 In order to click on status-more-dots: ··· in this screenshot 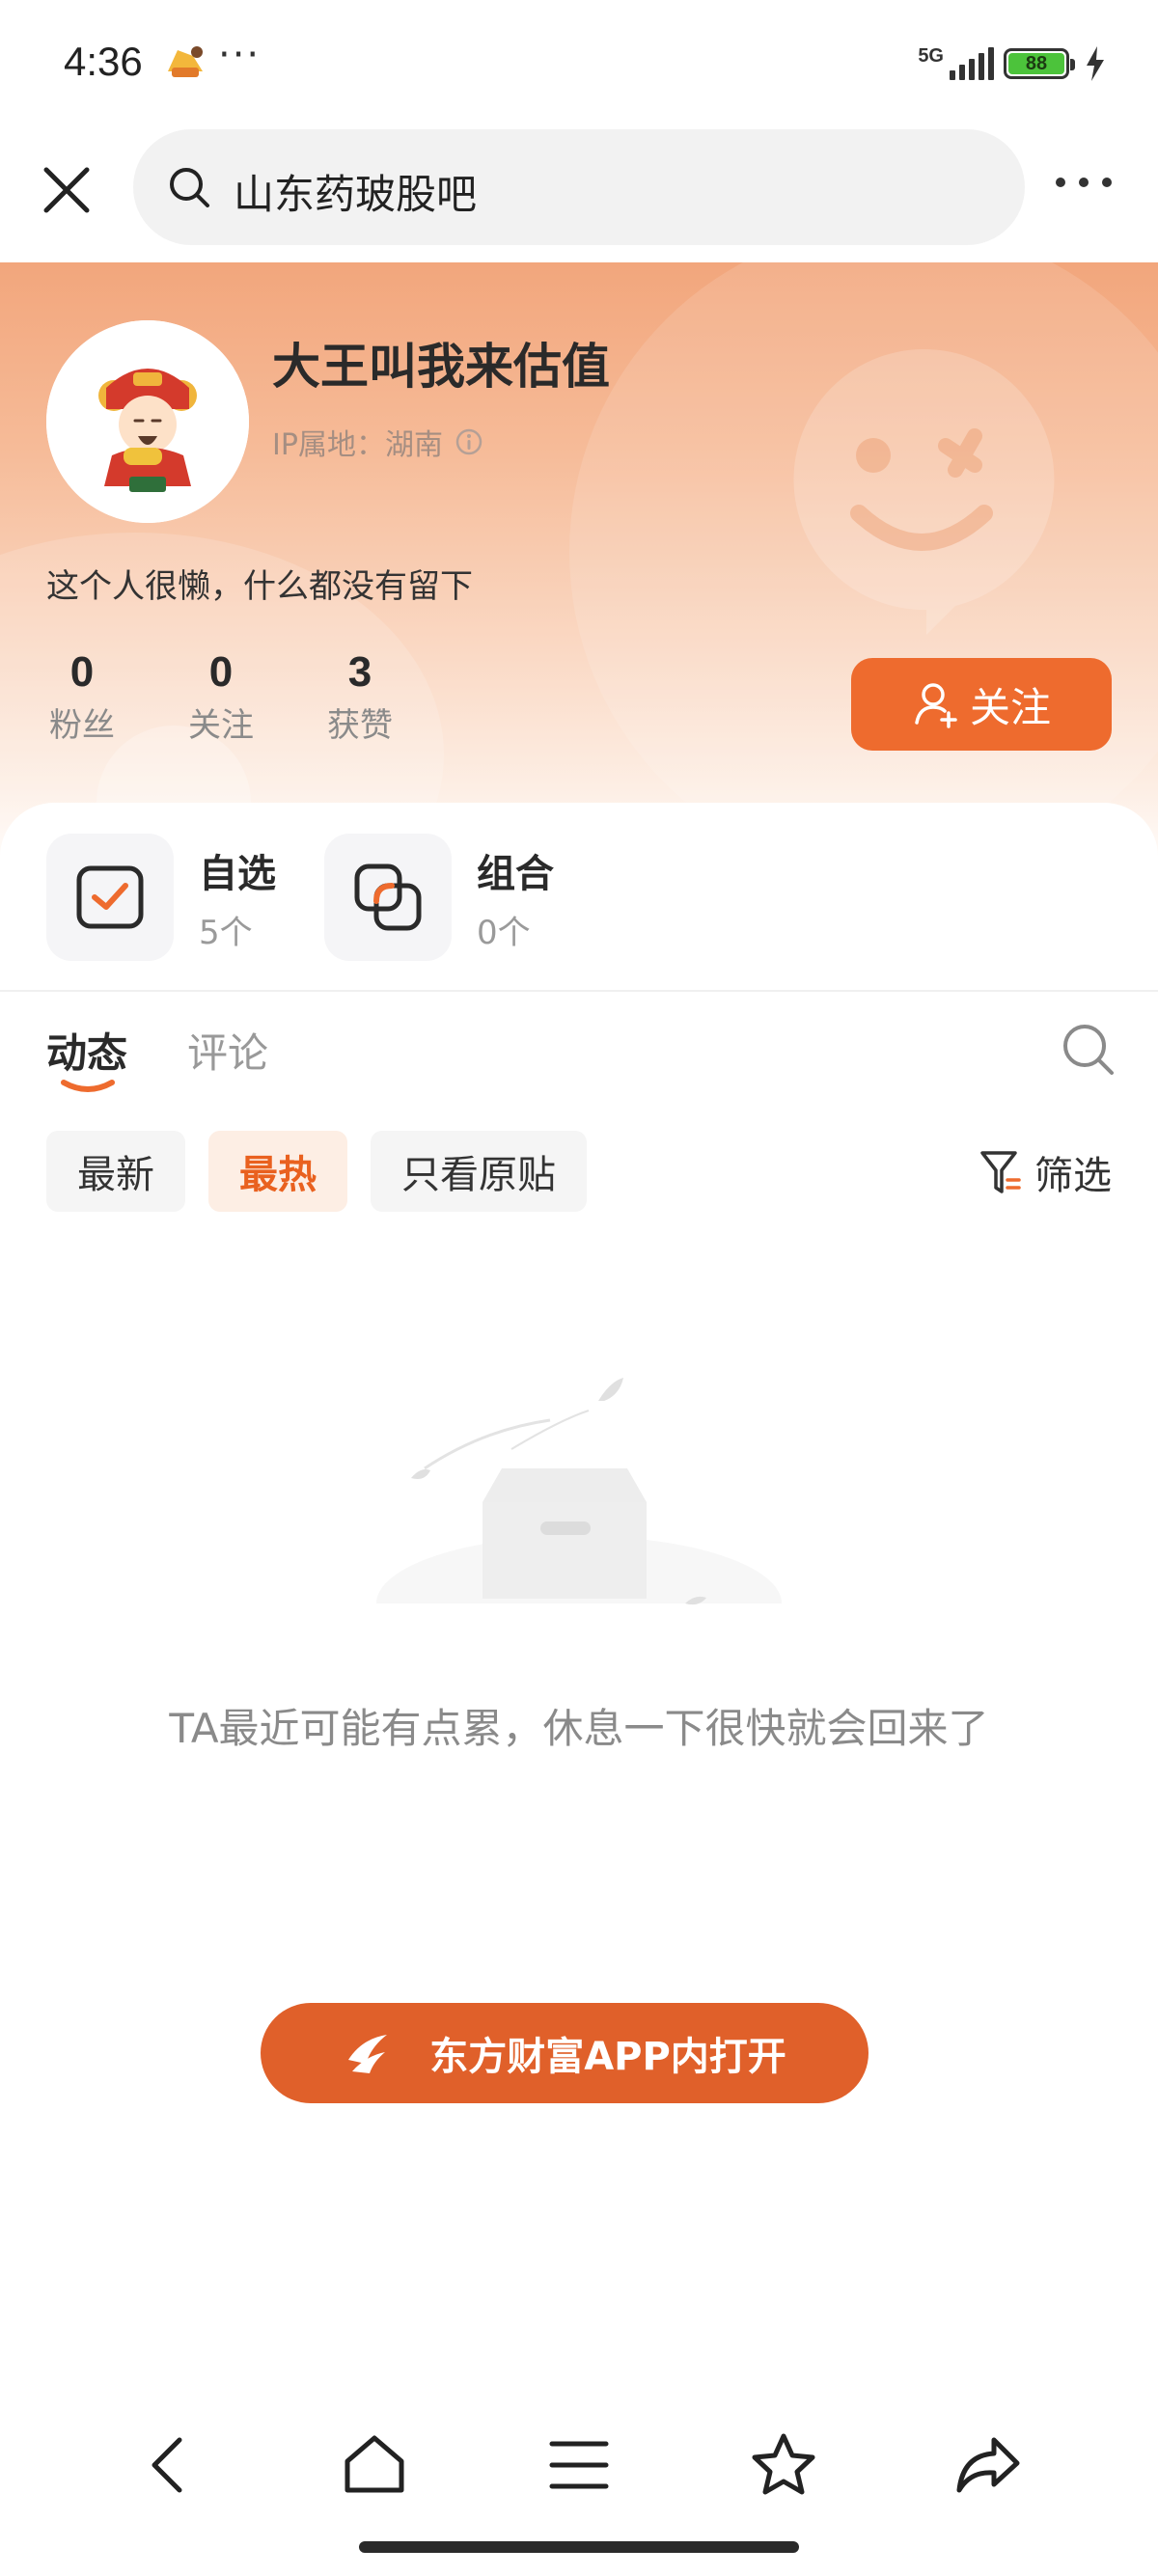, I will do `click(240, 55)`.